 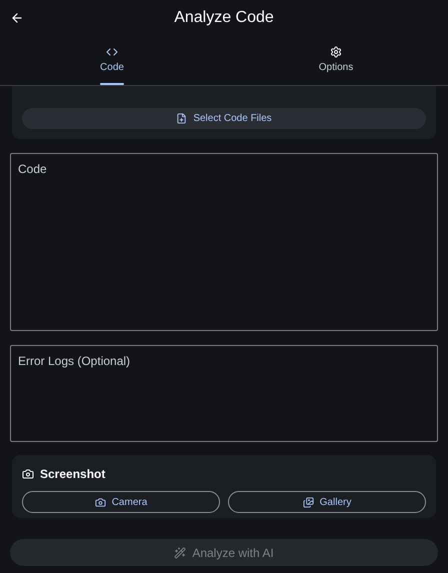 What do you see at coordinates (308, 502) in the screenshot?
I see `images-icon` at bounding box center [308, 502].